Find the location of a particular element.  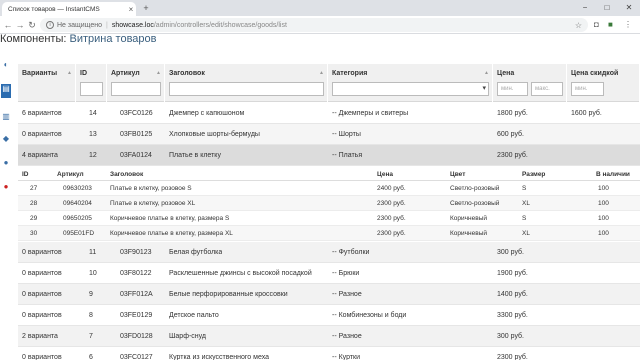

cell-price: 2300 руб. is located at coordinates (512, 155).